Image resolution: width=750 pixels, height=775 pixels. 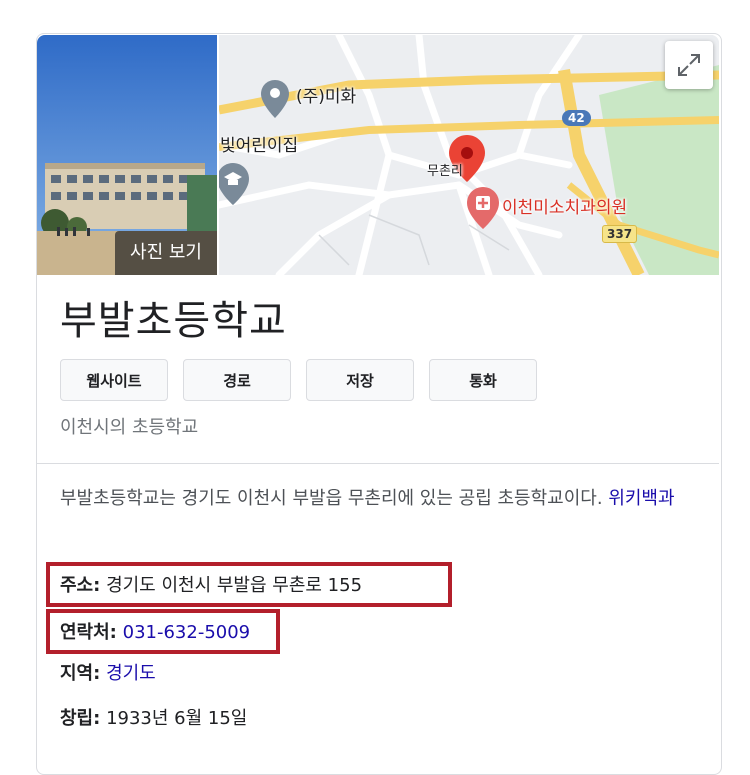 What do you see at coordinates (80, 718) in the screenshot?
I see `fact-founded-key: 창립:` at bounding box center [80, 718].